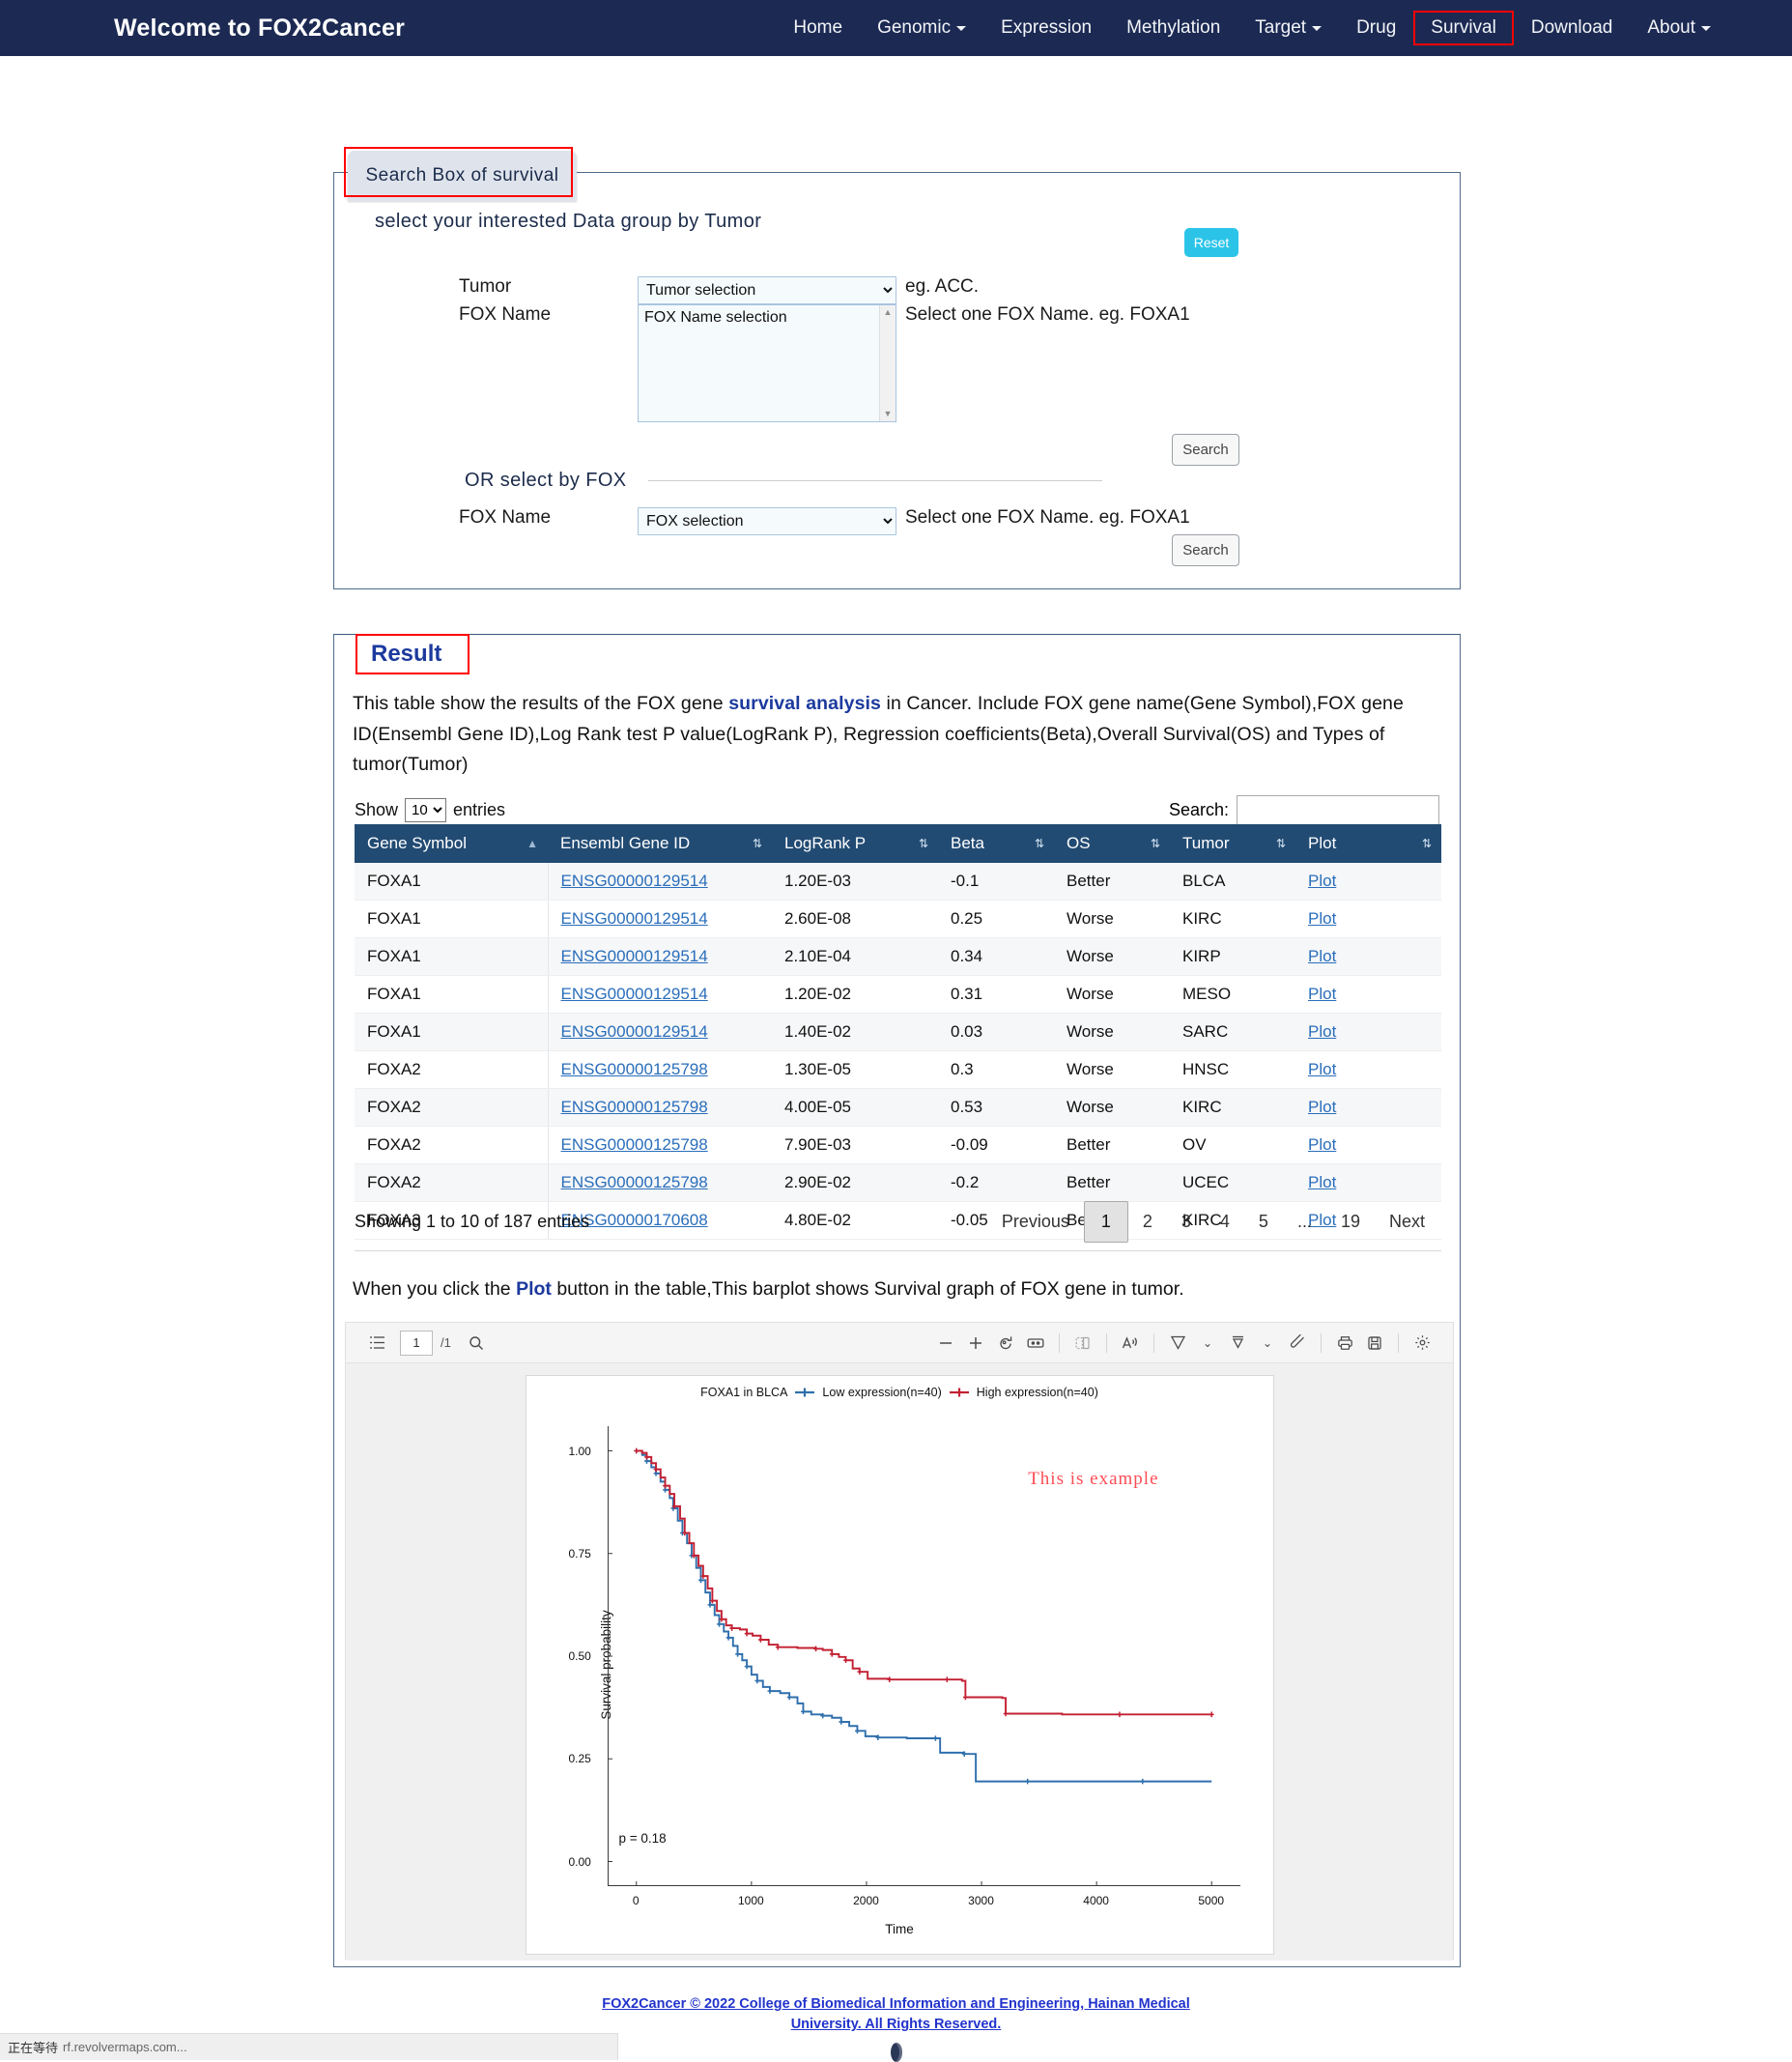  What do you see at coordinates (1422, 1344) in the screenshot?
I see `settings-icon` at bounding box center [1422, 1344].